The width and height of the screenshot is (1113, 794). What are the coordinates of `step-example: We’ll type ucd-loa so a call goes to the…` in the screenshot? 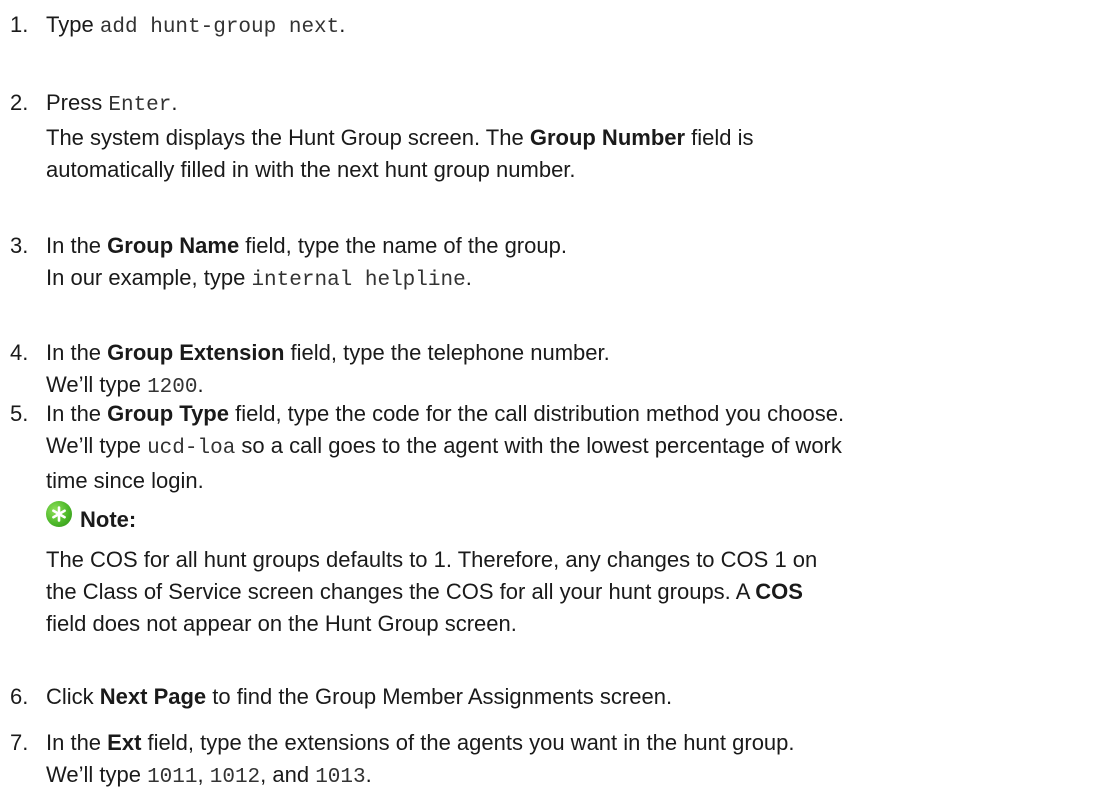 It's located at (444, 446).